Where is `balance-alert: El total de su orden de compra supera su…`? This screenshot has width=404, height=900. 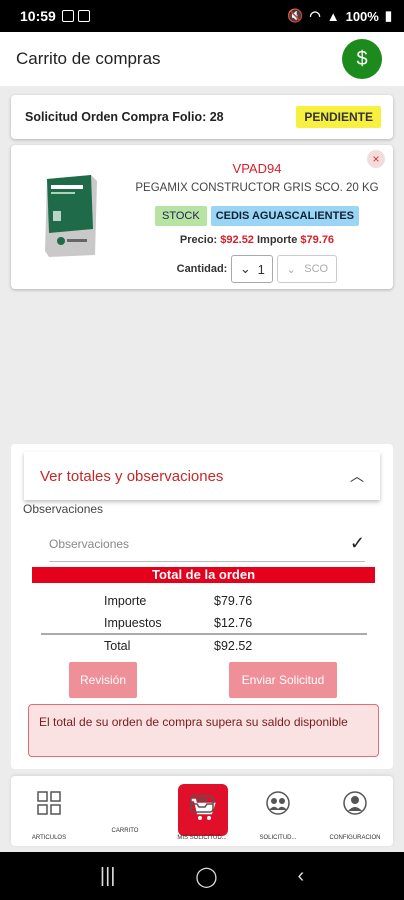 balance-alert: El total de su orden de compra supera su… is located at coordinates (203, 730).